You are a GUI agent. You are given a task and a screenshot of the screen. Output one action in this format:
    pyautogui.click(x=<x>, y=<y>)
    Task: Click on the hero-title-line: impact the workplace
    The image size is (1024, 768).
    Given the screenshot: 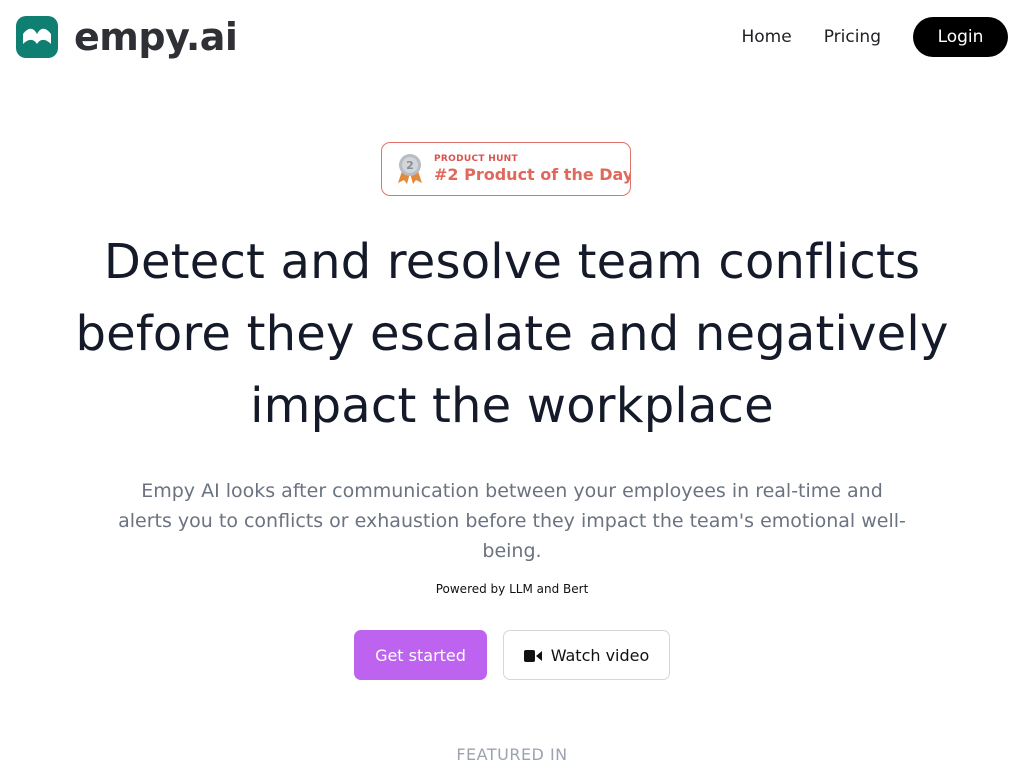 What is the action you would take?
    pyautogui.click(x=512, y=406)
    